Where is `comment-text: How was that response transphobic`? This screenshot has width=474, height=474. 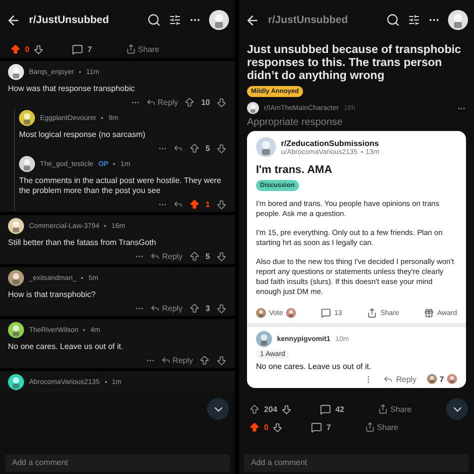
comment-text: How was that response transphobic is located at coordinates (72, 89).